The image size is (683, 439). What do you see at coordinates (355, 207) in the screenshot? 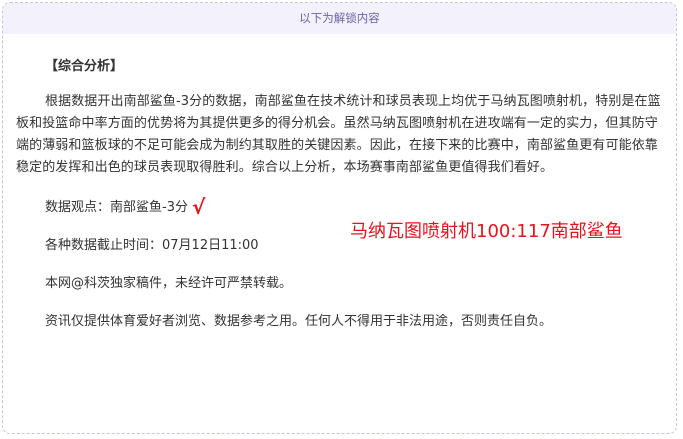
I see `viewpoint-line: 数据观点：南部鲨鱼-3分 √` at bounding box center [355, 207].